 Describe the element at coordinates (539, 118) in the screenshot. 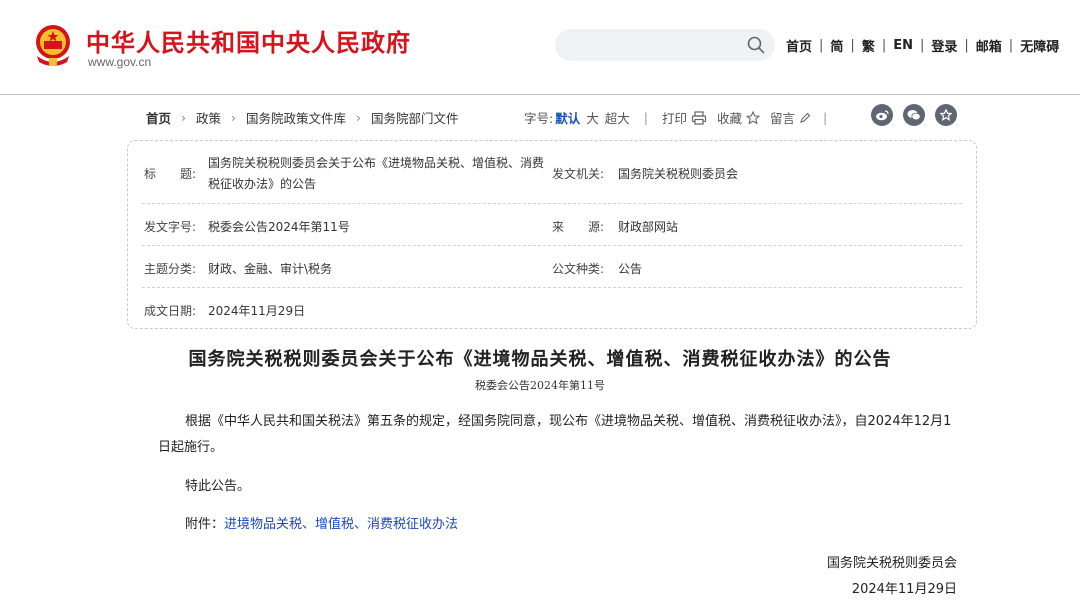

I see `font-size-label: 字号:` at that location.